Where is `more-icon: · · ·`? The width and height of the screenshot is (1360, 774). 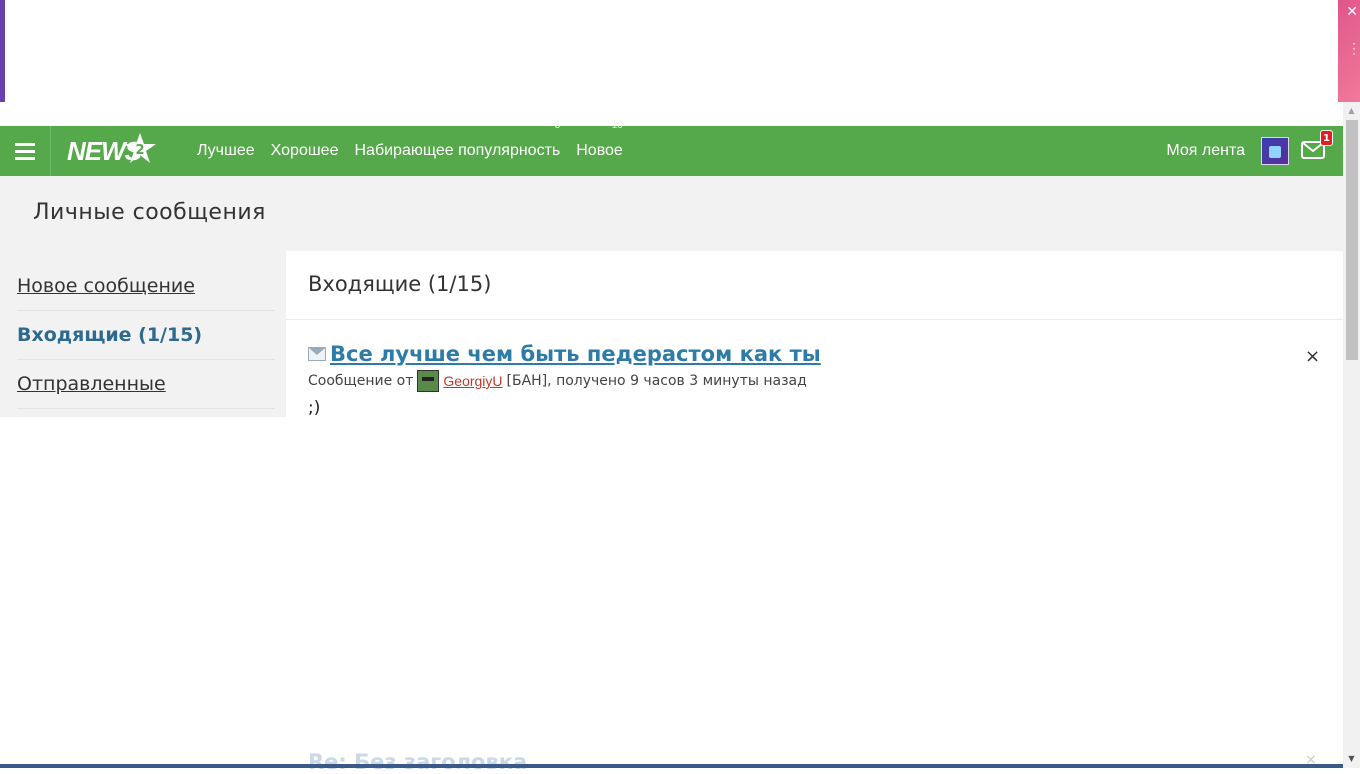 more-icon: · · · is located at coordinates (1354, 49).